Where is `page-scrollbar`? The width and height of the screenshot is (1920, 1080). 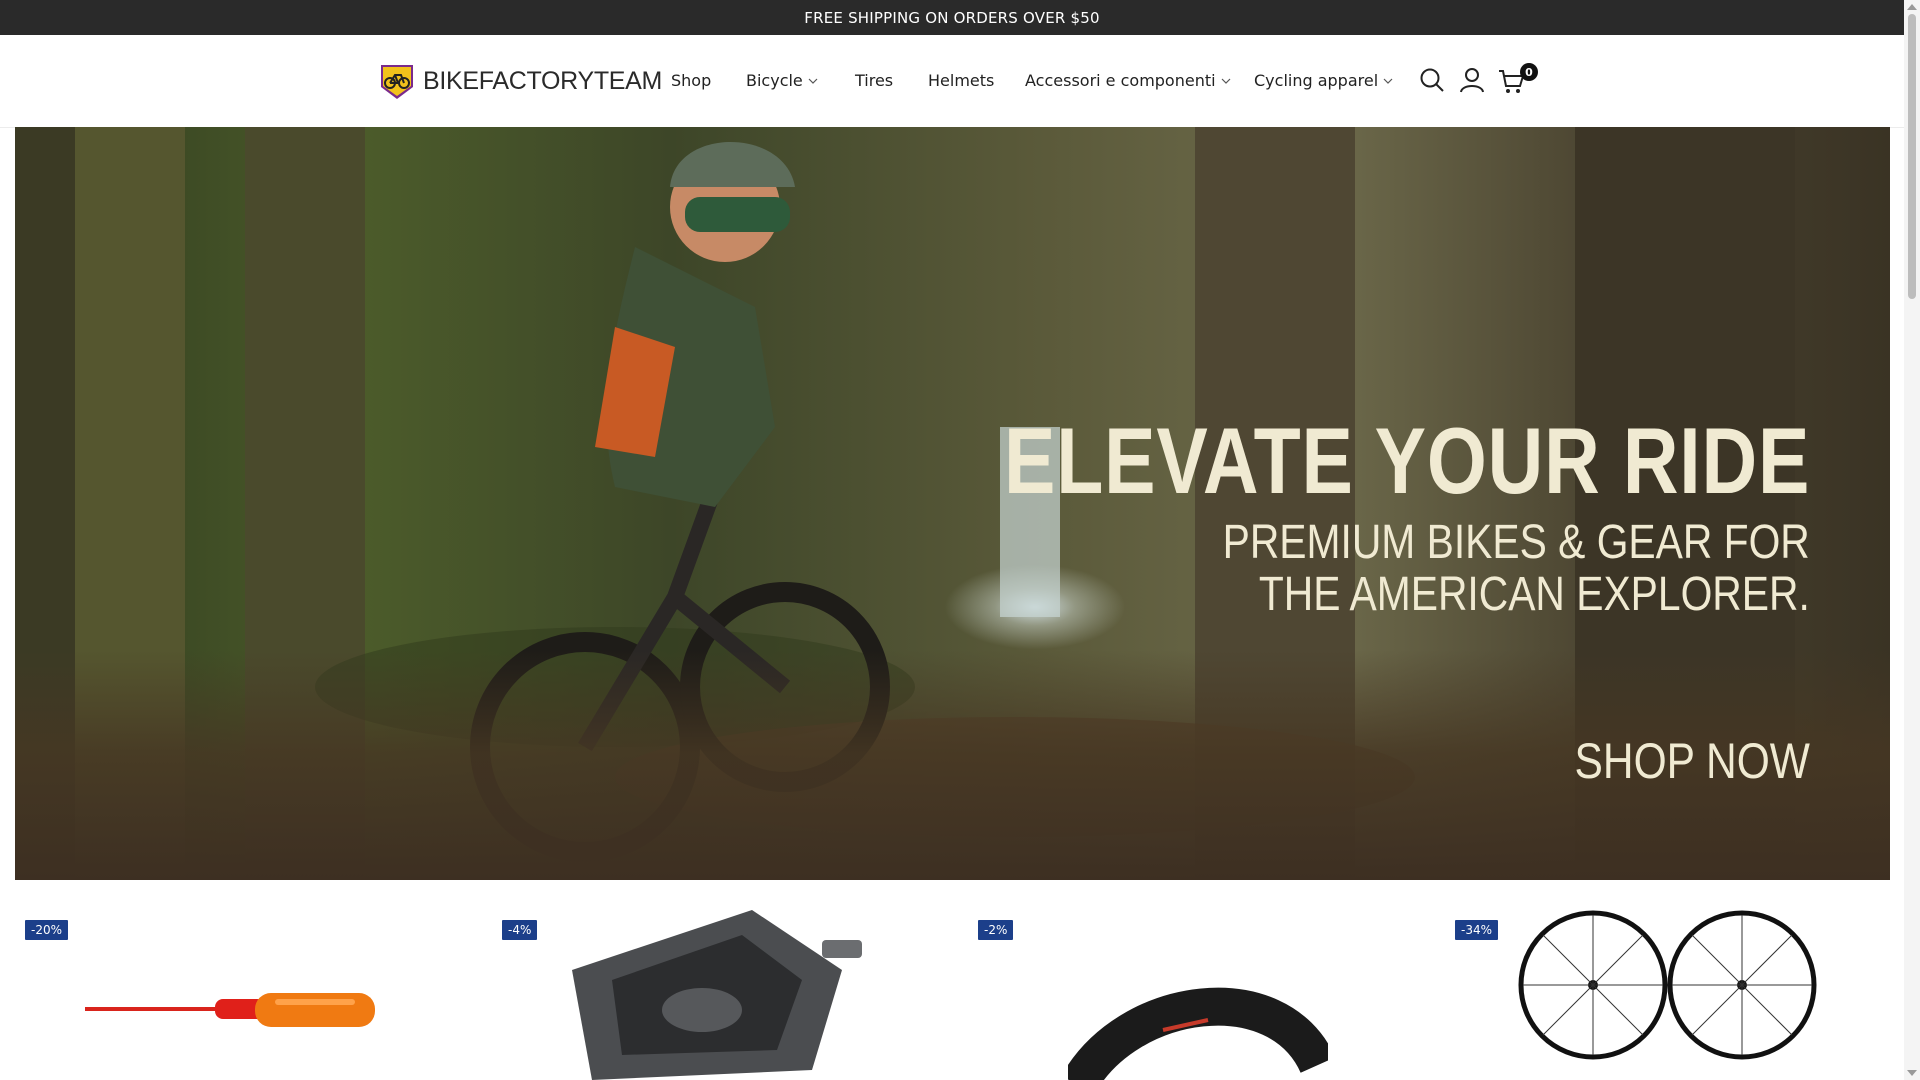
page-scrollbar is located at coordinates (1912, 540).